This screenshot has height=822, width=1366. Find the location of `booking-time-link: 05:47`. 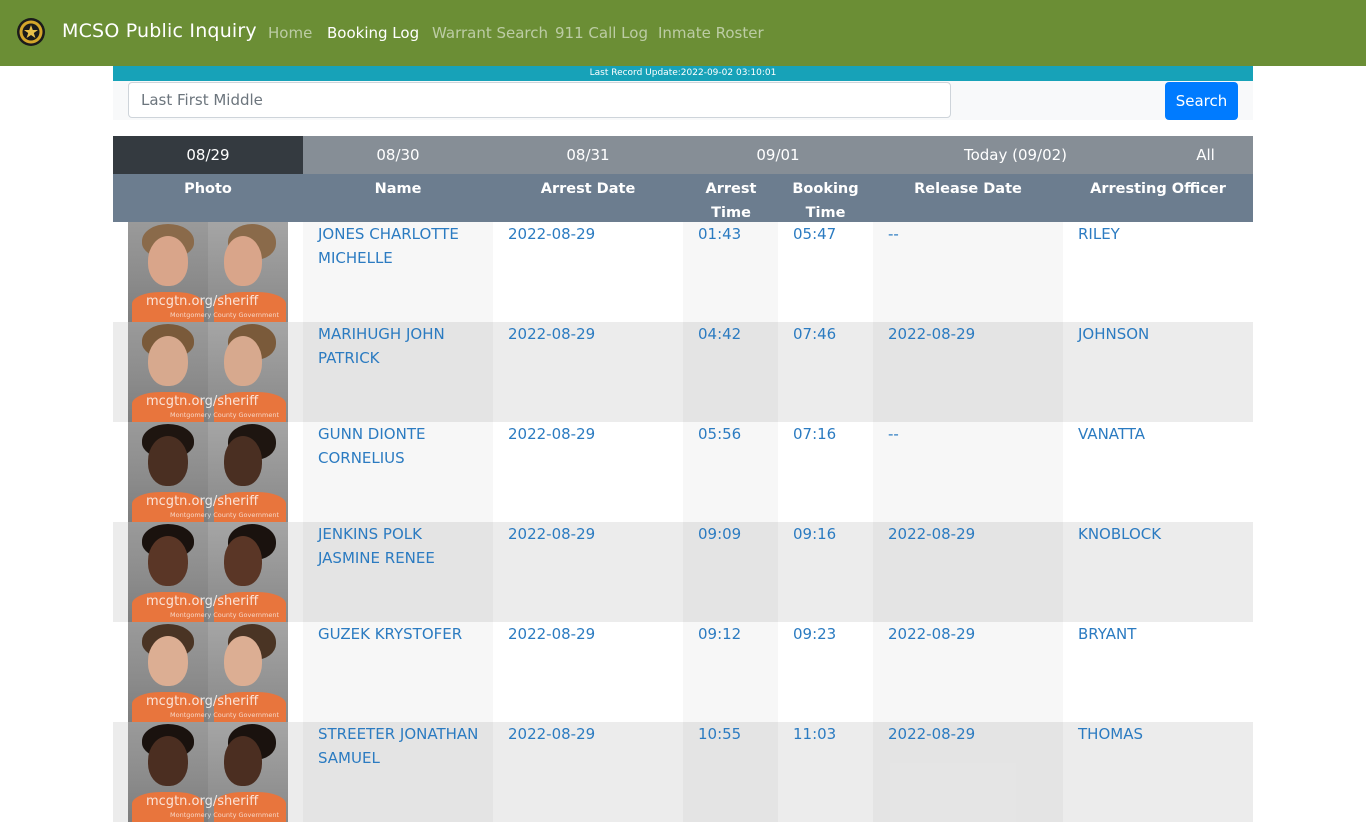

booking-time-link: 05:47 is located at coordinates (828, 234).